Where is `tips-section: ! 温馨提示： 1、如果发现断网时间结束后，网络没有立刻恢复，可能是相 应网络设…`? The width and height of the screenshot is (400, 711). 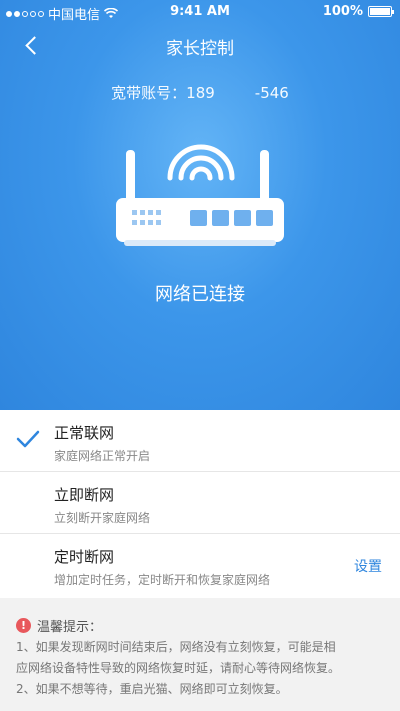
tips-section: ! 温馨提示： 1、如果发现断网时间结束后，网络没有立刻恢复，可能是相 应网络设… is located at coordinates (200, 659).